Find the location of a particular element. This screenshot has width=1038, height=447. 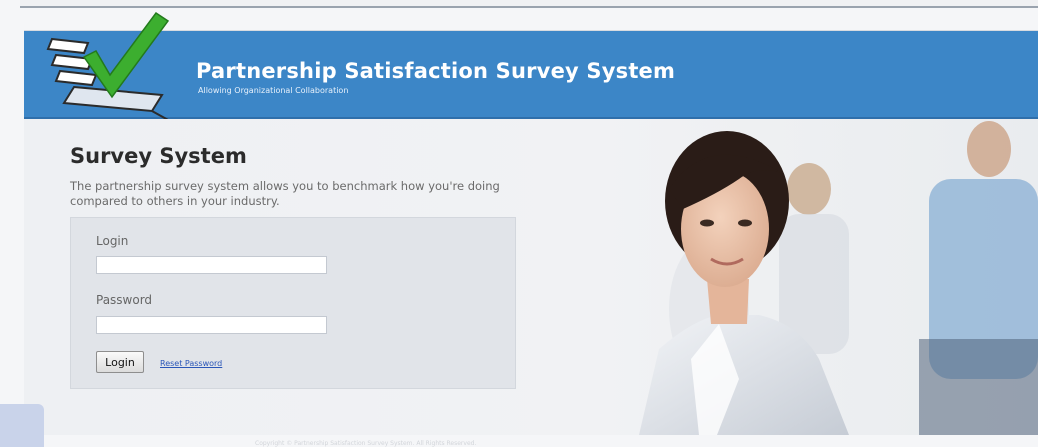

login-input is located at coordinates (211, 265).